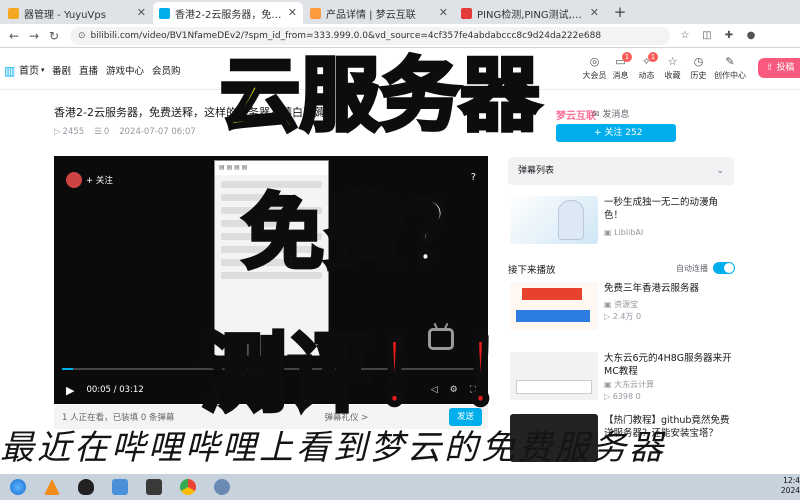 Image resolution: width=800 pixels, height=500 pixels. What do you see at coordinates (730, 61) in the screenshot?
I see `creator-icon: ✎` at bounding box center [730, 61].